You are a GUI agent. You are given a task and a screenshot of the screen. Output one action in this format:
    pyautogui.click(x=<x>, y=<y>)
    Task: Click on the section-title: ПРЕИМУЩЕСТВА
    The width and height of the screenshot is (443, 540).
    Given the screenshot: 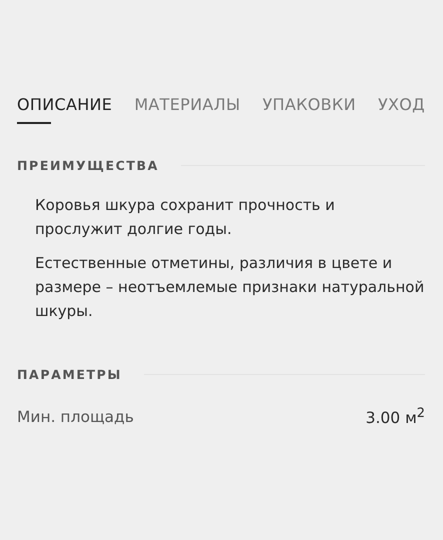 What is the action you would take?
    pyautogui.click(x=88, y=165)
    